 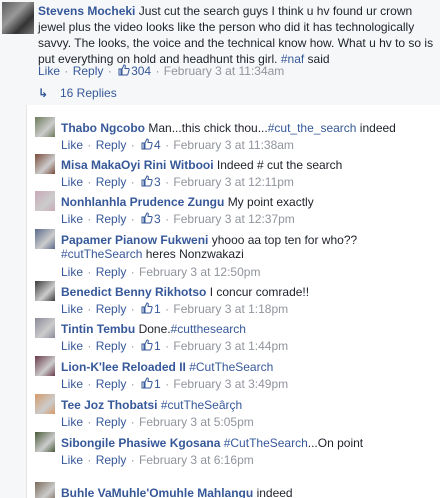 I want to click on reply-author: Sibongile Phasiwe Kgosana, so click(x=140, y=443).